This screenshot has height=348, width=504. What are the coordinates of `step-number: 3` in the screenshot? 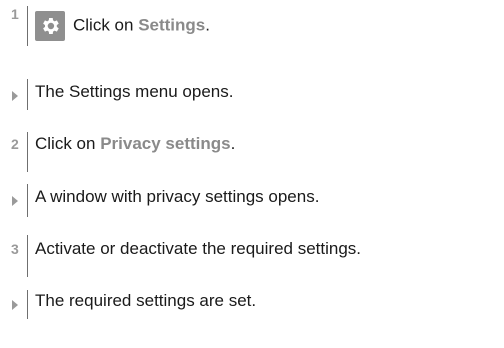 It's located at (15, 249).